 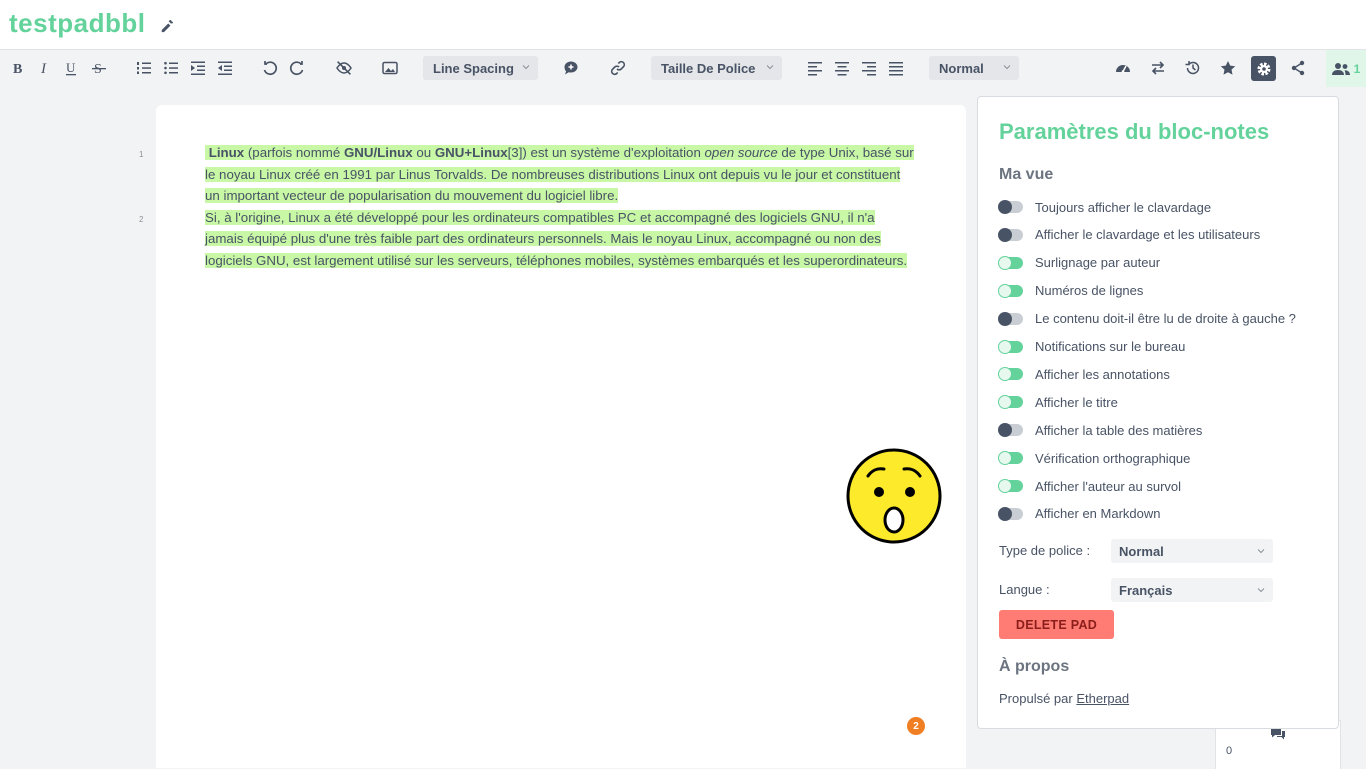 I want to click on svg-text: U, so click(x=71, y=67).